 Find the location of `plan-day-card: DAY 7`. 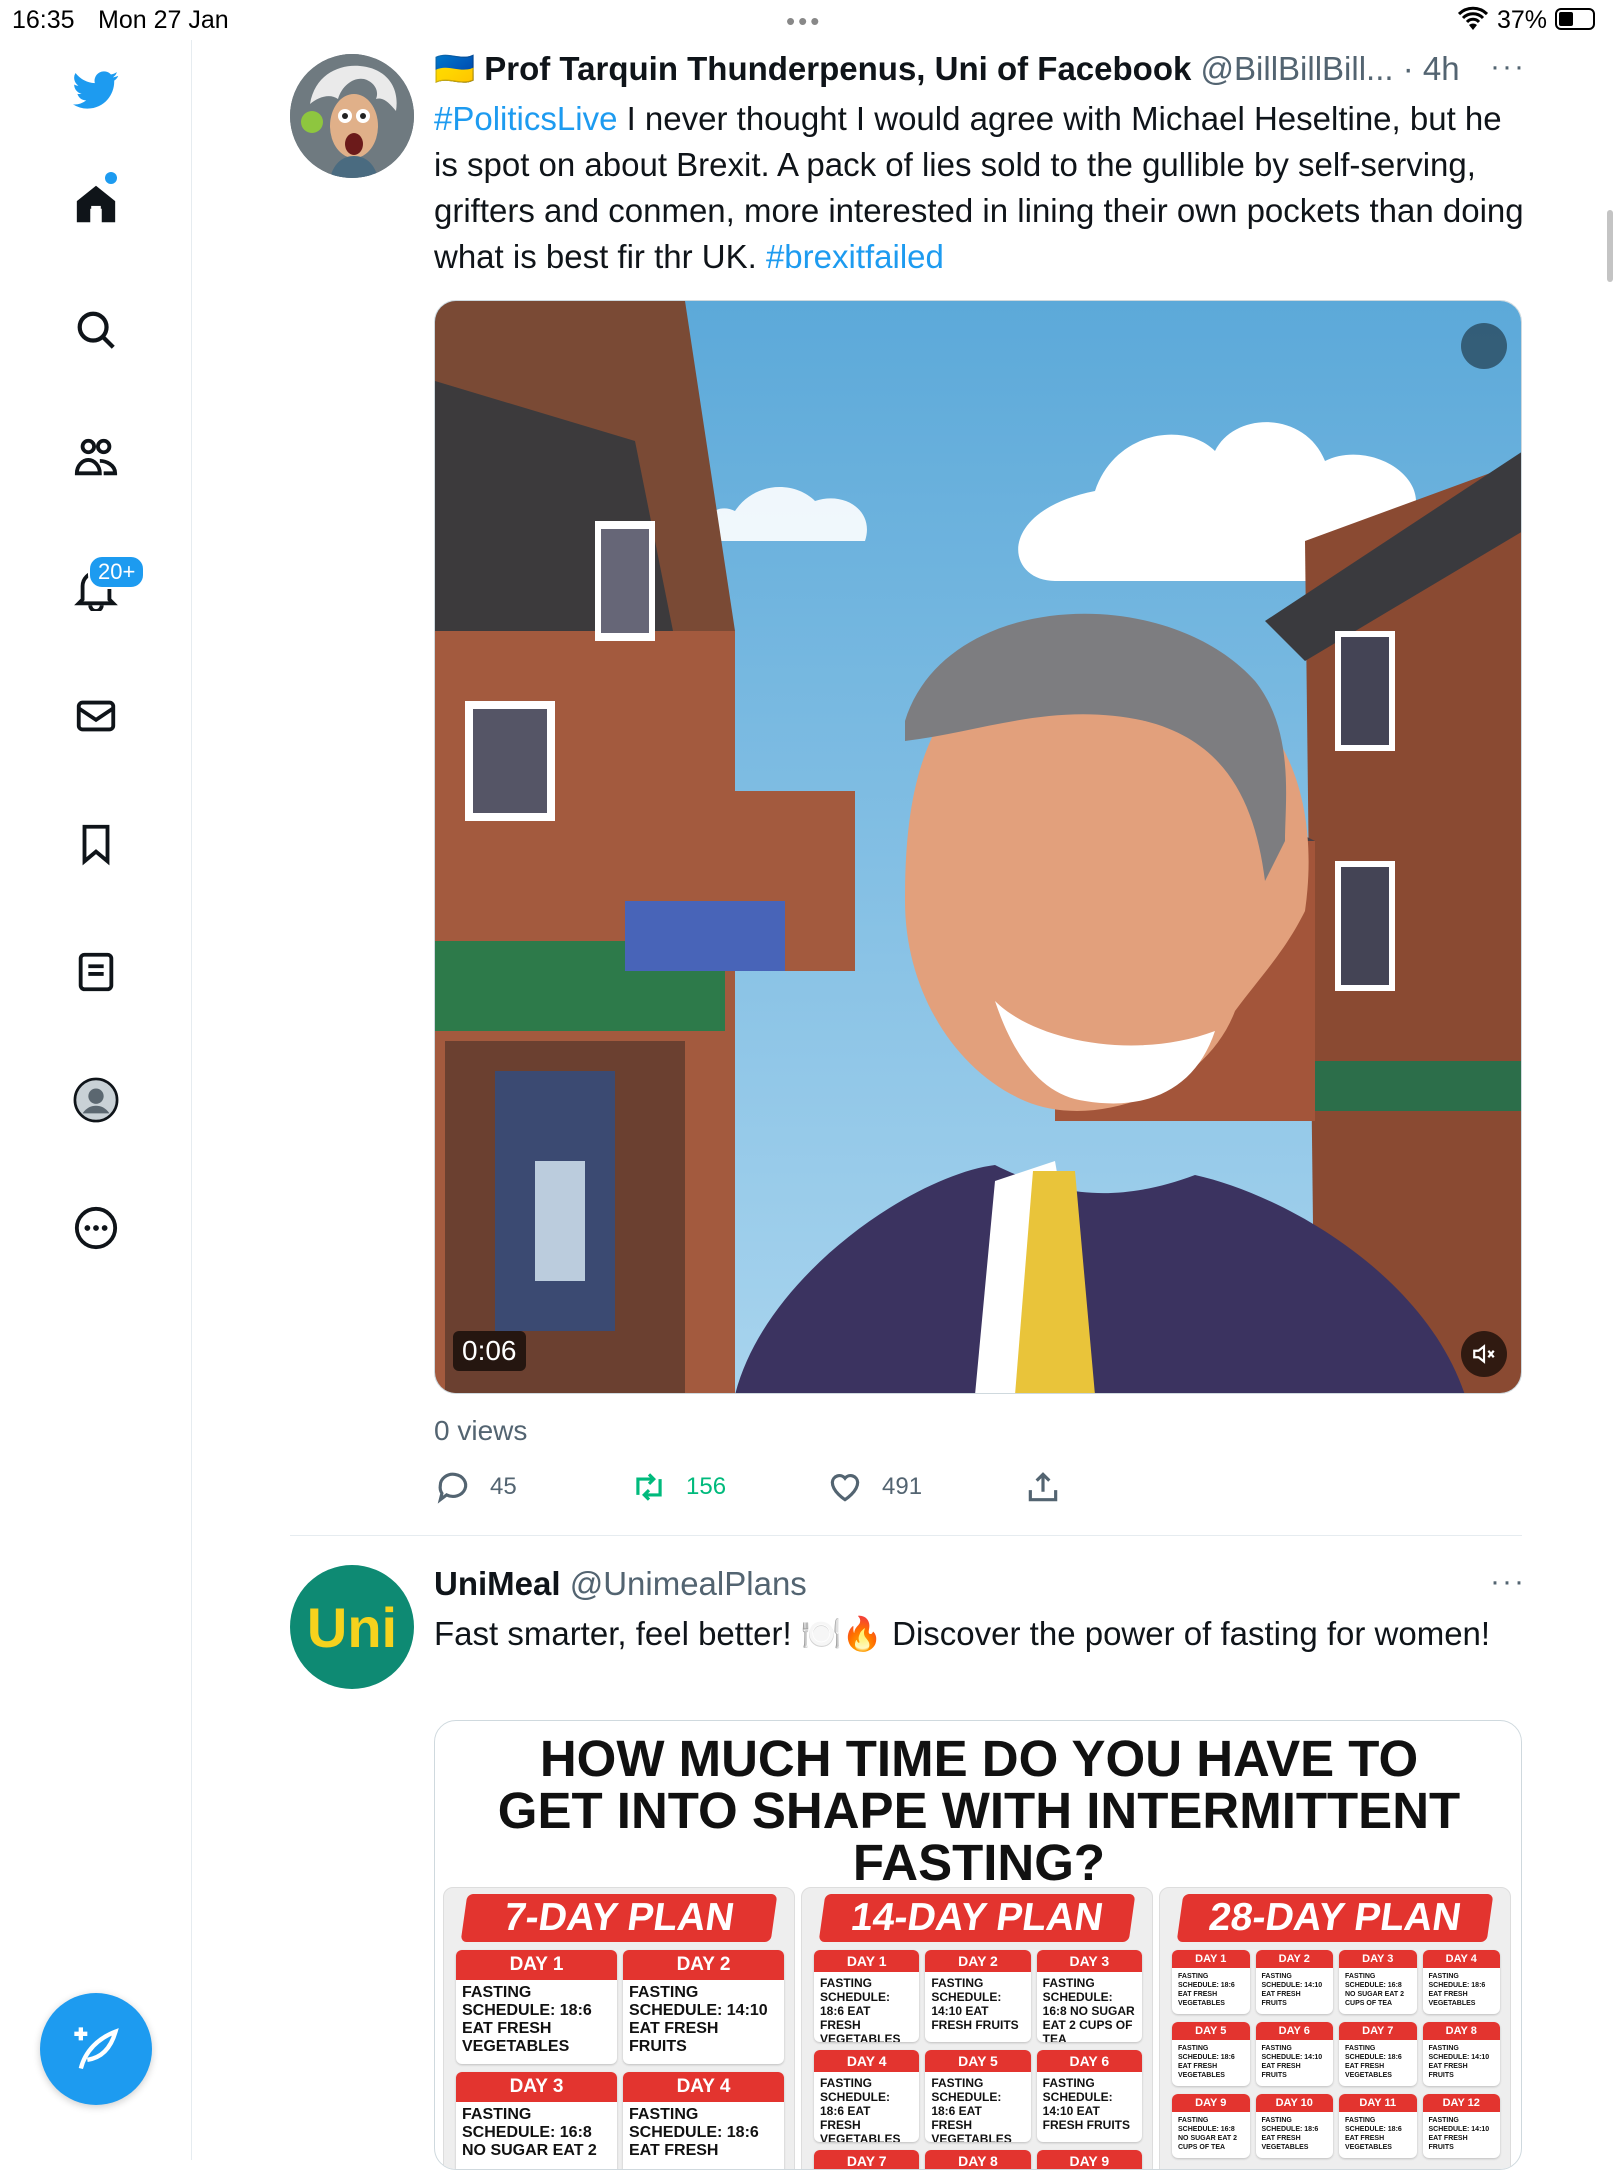

plan-day-card: DAY 7 is located at coordinates (867, 2159).